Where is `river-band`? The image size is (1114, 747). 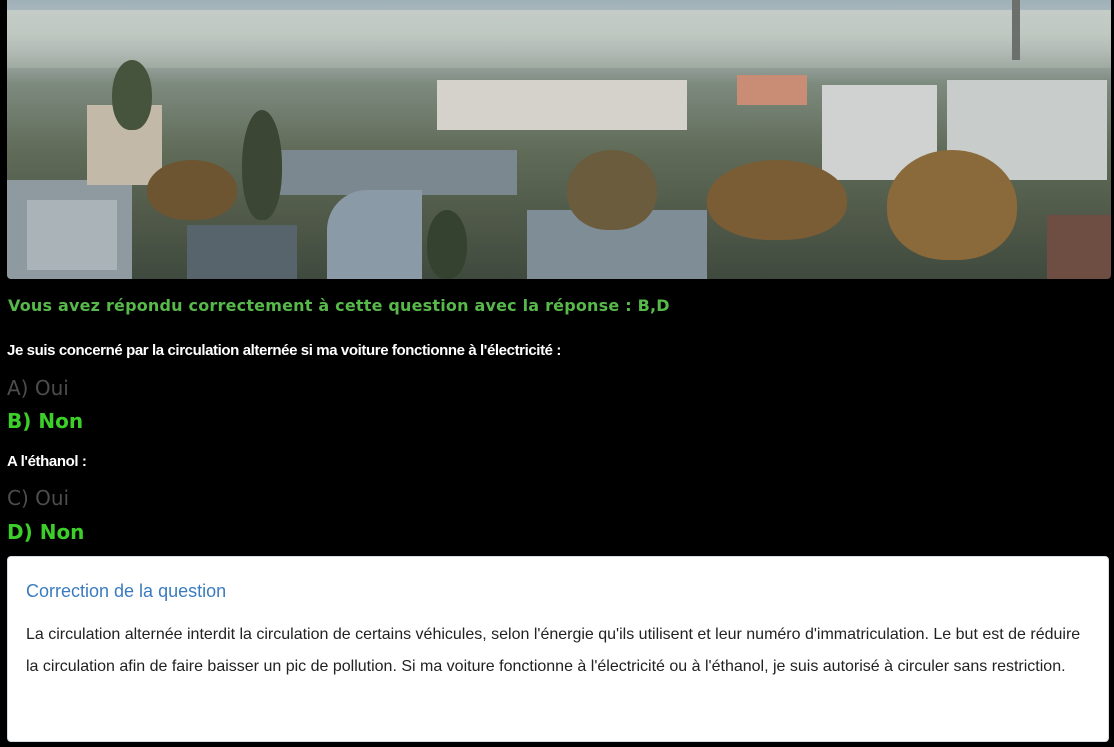
river-band is located at coordinates (559, 39).